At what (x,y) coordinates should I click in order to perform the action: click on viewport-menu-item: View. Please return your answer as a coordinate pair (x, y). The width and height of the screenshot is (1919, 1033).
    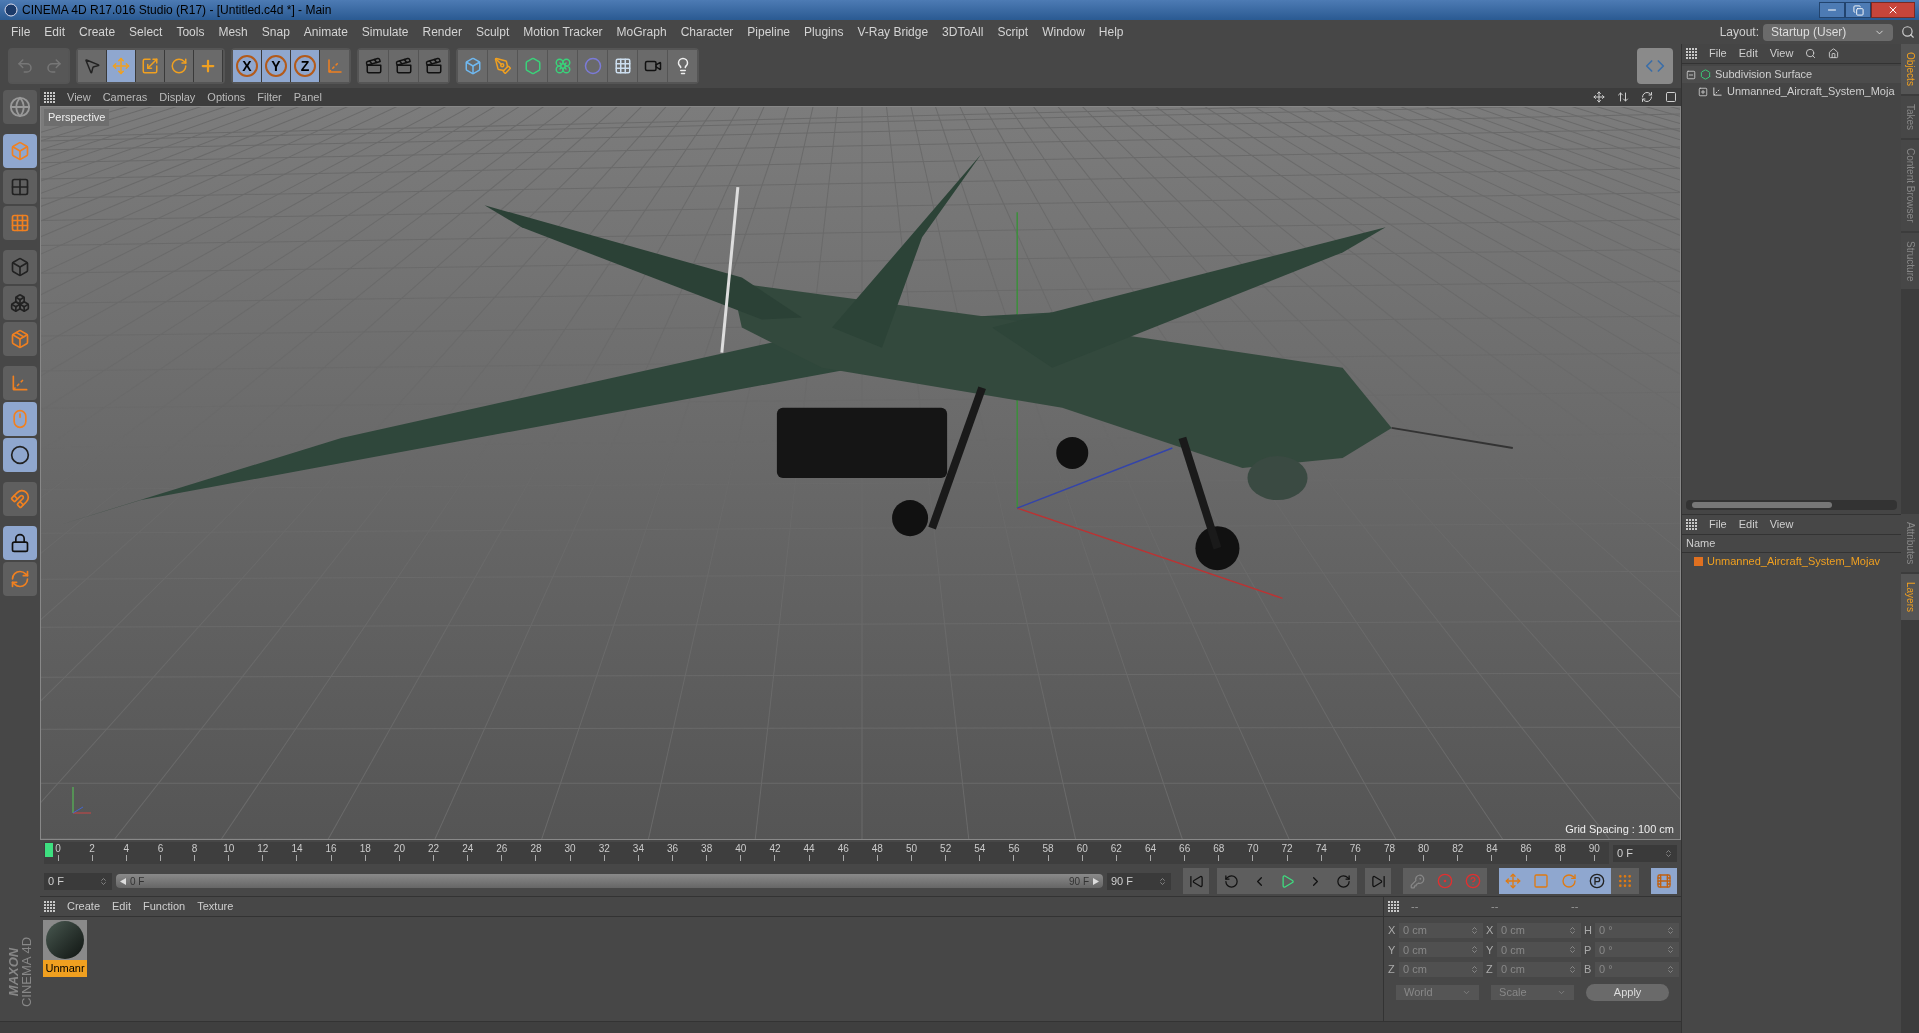
    Looking at the image, I should click on (79, 97).